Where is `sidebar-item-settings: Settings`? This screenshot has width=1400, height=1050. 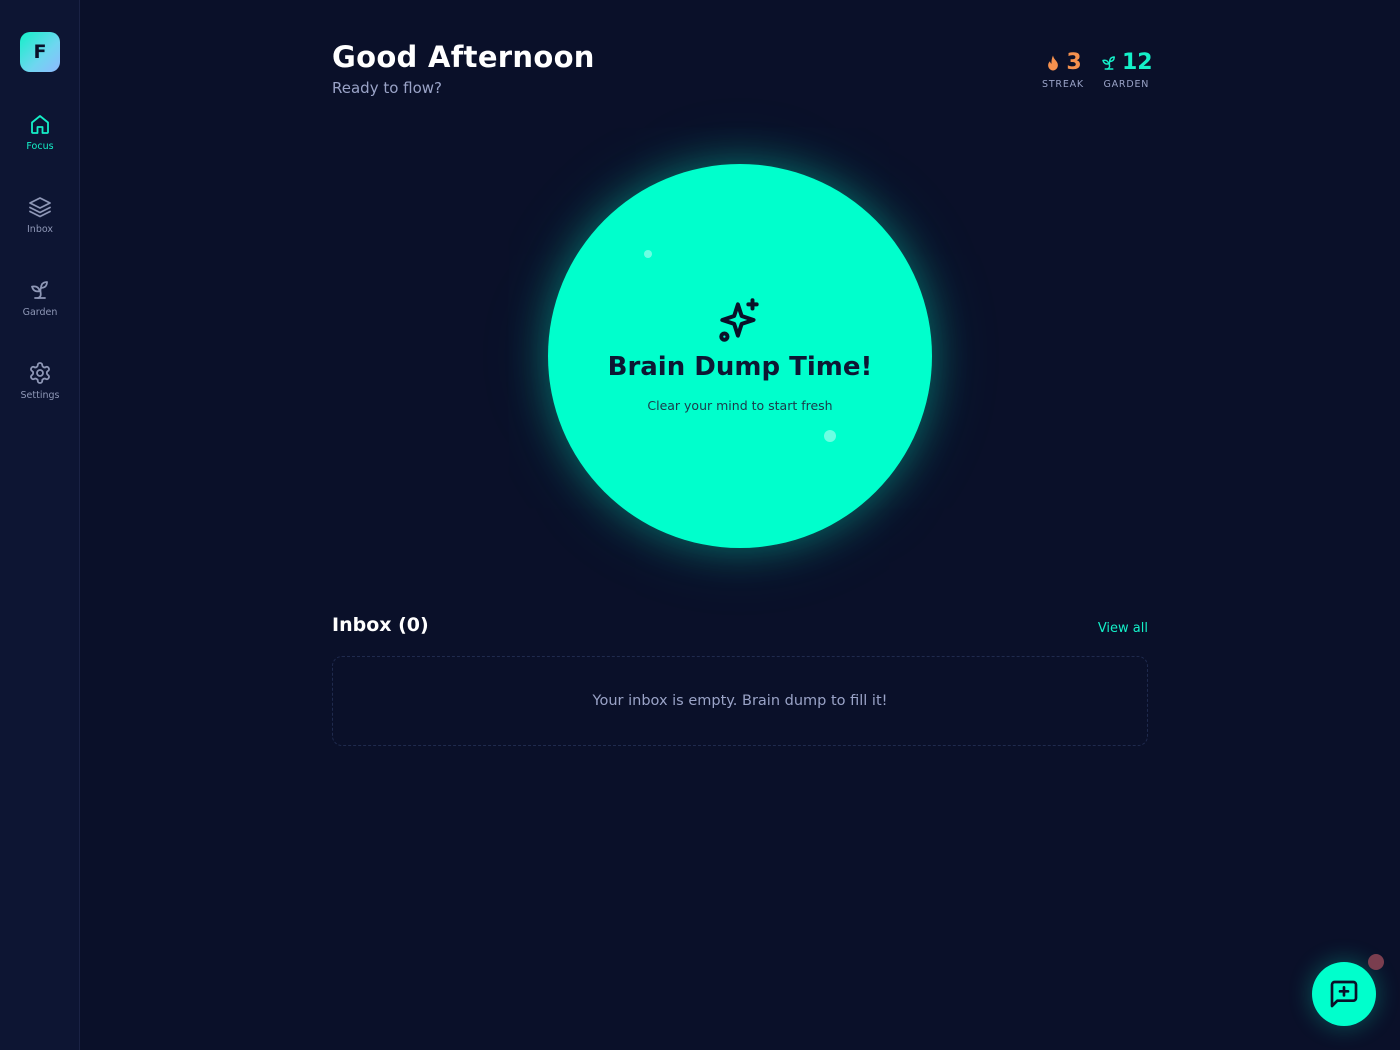
sidebar-item-settings: Settings is located at coordinates (40, 391).